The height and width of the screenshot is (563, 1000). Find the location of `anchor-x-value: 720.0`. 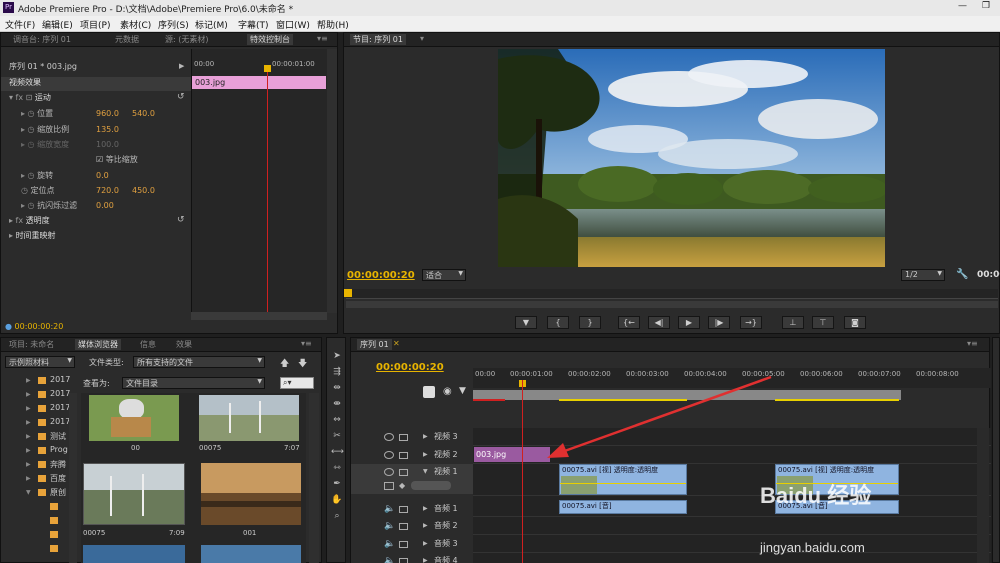

anchor-x-value: 720.0 is located at coordinates (107, 190).